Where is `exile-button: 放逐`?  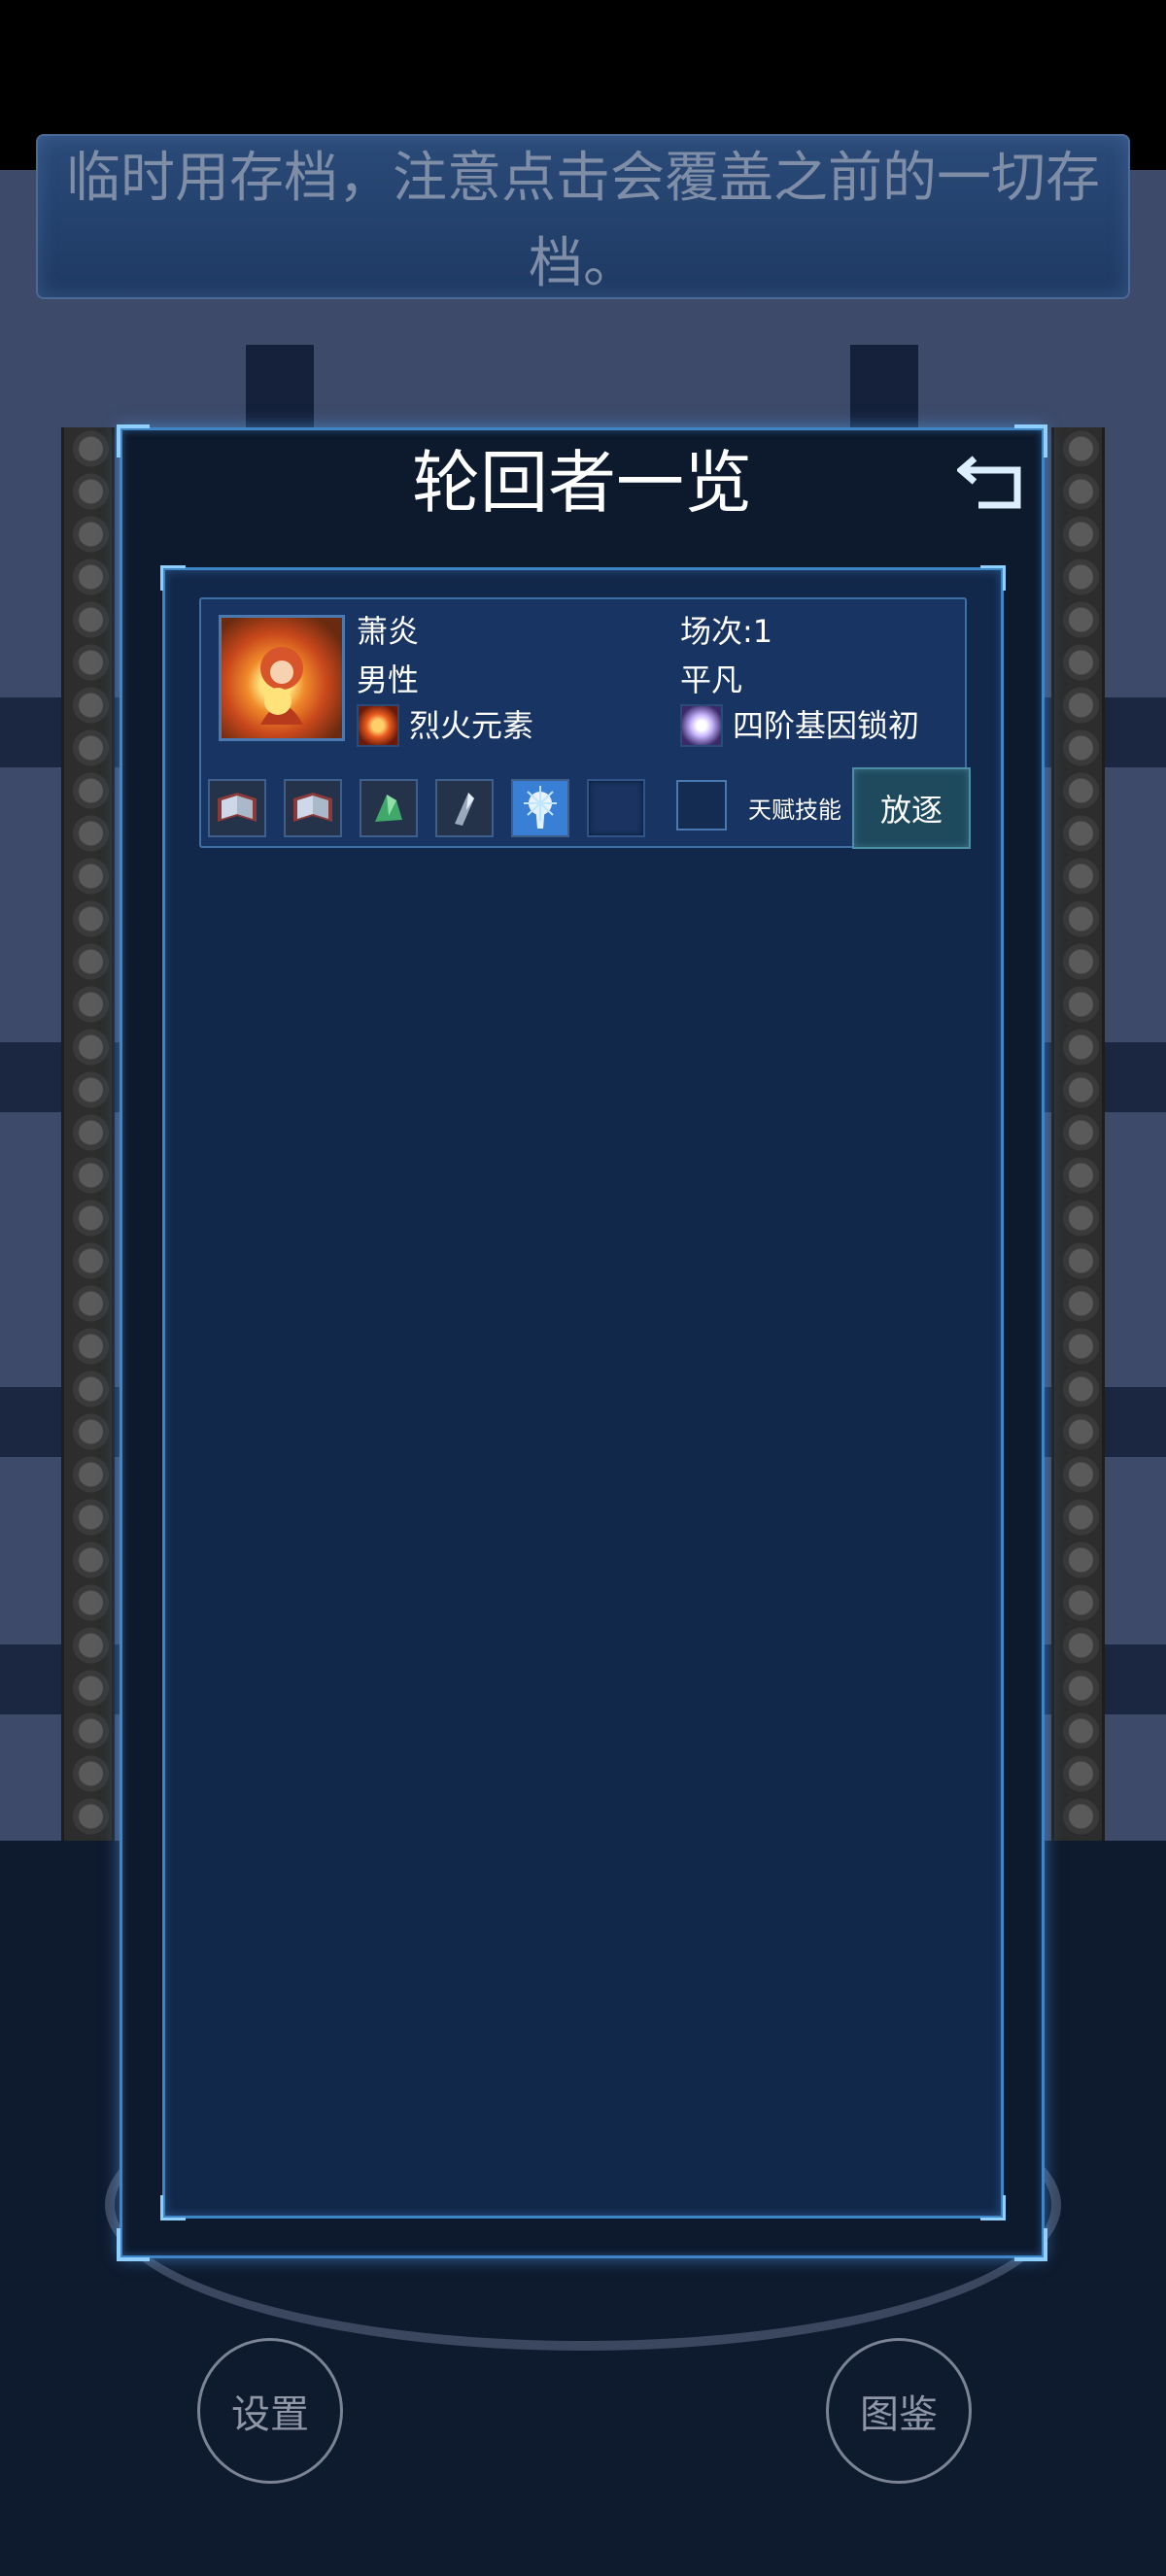 exile-button: 放逐 is located at coordinates (911, 808).